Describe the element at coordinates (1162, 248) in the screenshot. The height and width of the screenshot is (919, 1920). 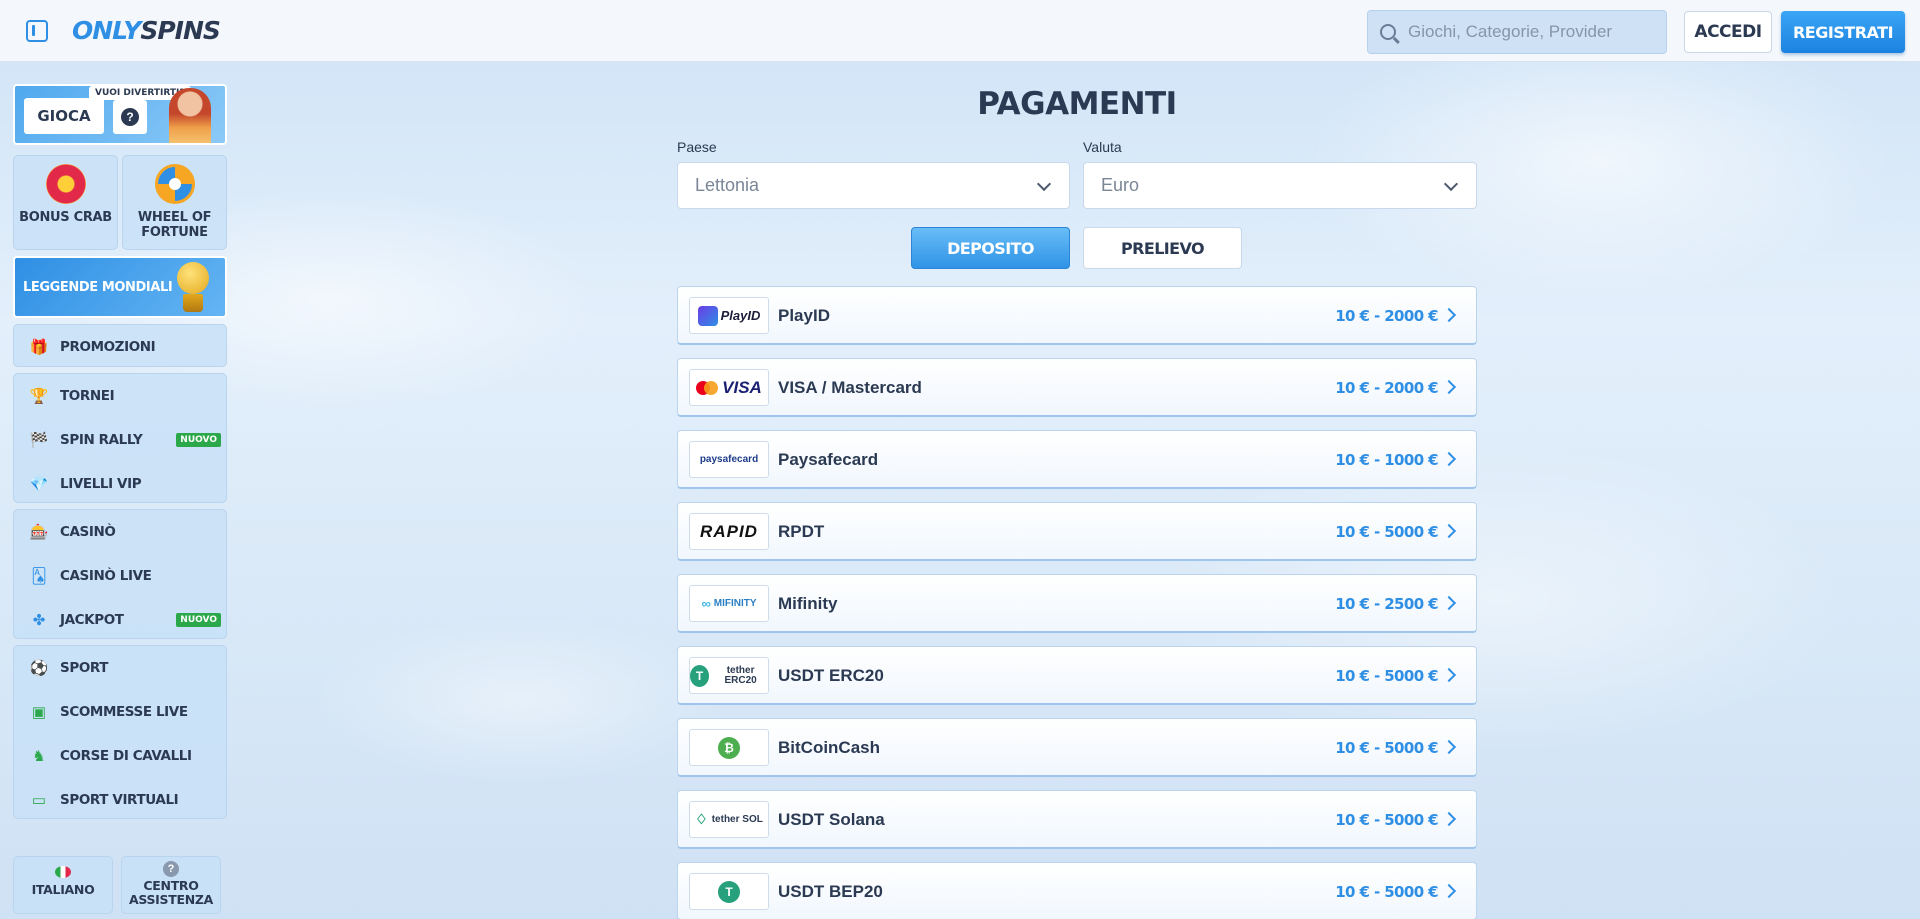
I see `tab-prelievo: PRELIEVO` at that location.